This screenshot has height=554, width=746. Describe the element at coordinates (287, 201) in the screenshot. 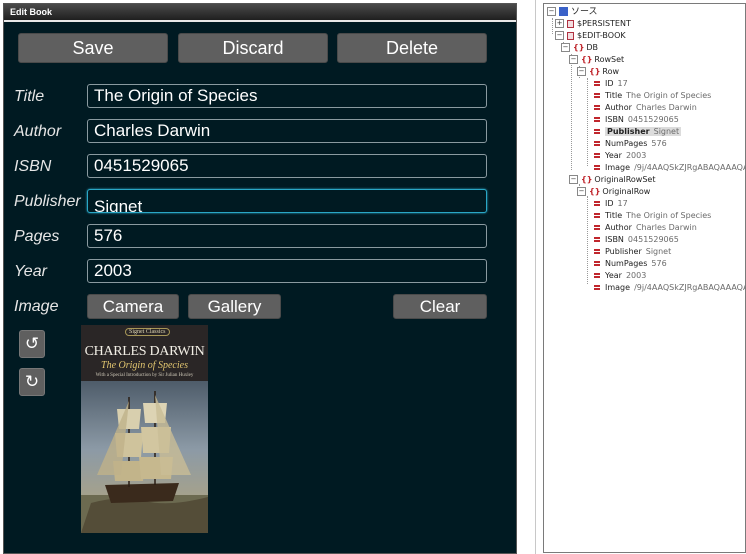

I see `publisher-input: Signet` at that location.